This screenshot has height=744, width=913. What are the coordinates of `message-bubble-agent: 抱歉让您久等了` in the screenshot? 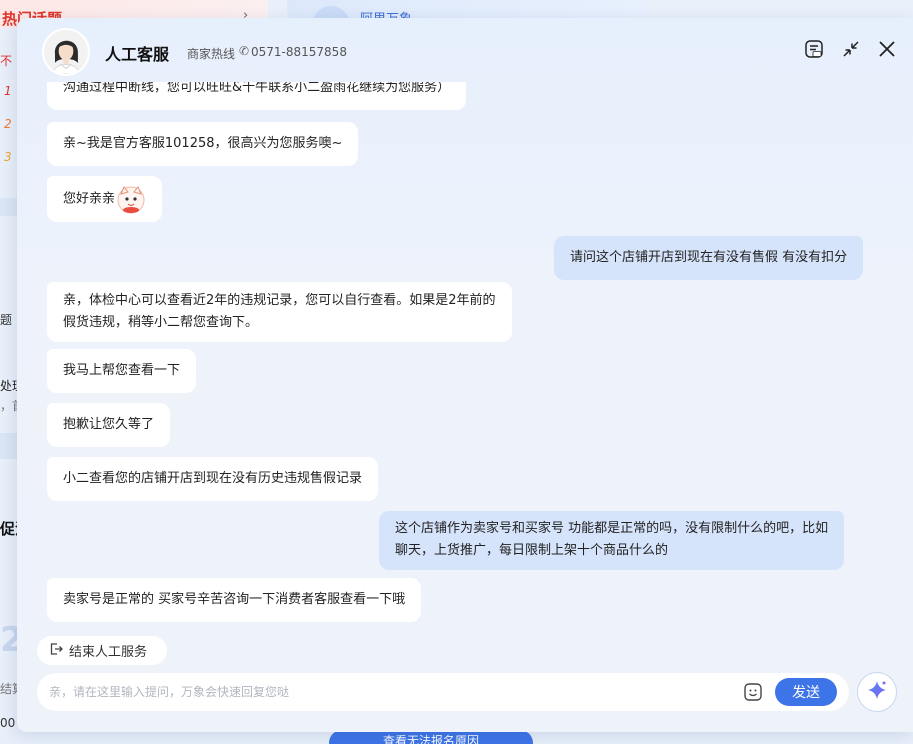 It's located at (109, 425).